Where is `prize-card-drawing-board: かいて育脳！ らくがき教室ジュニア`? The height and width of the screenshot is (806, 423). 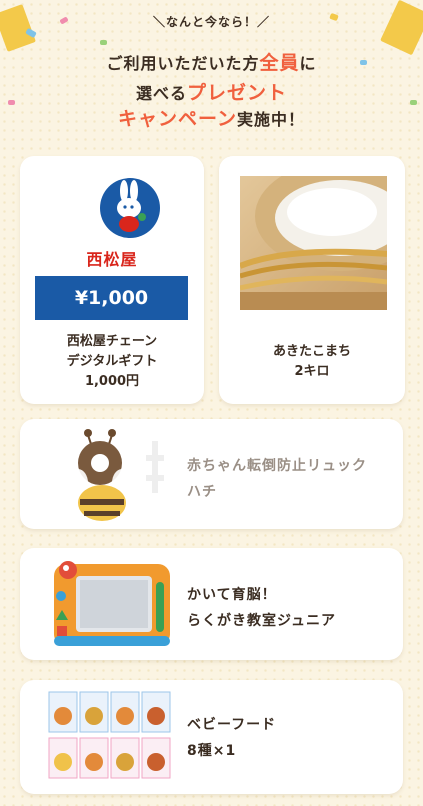 prize-card-drawing-board: かいて育脳！ らくがき教室ジュニア is located at coordinates (211, 604).